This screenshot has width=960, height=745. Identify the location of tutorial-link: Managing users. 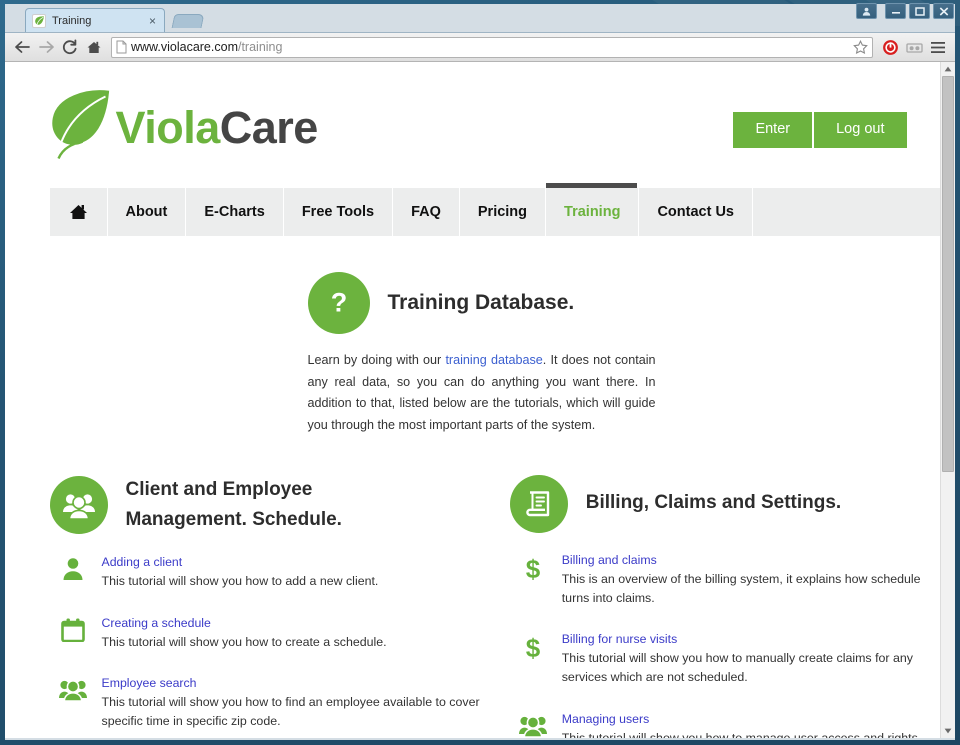
(742, 719).